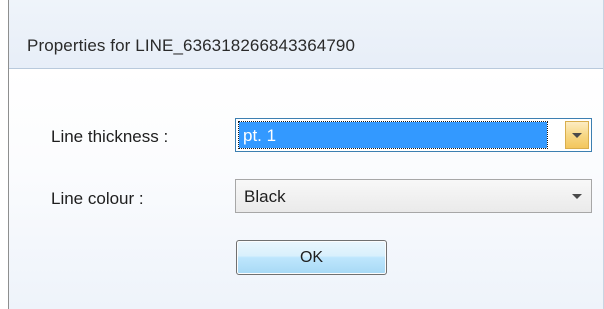  What do you see at coordinates (260, 135) in the screenshot?
I see `line-thickness-value: pt. 1` at bounding box center [260, 135].